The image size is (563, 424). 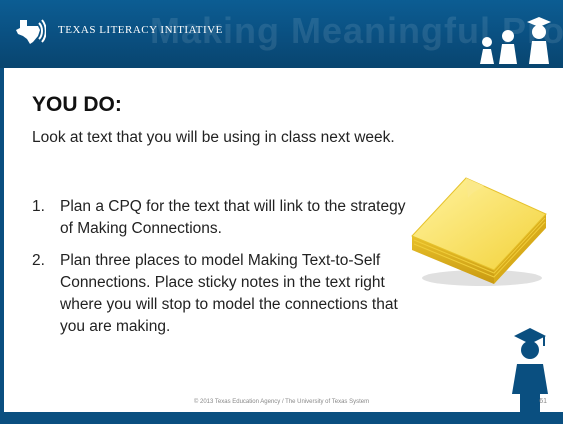 What do you see at coordinates (2, 246) in the screenshot?
I see `left-border` at bounding box center [2, 246].